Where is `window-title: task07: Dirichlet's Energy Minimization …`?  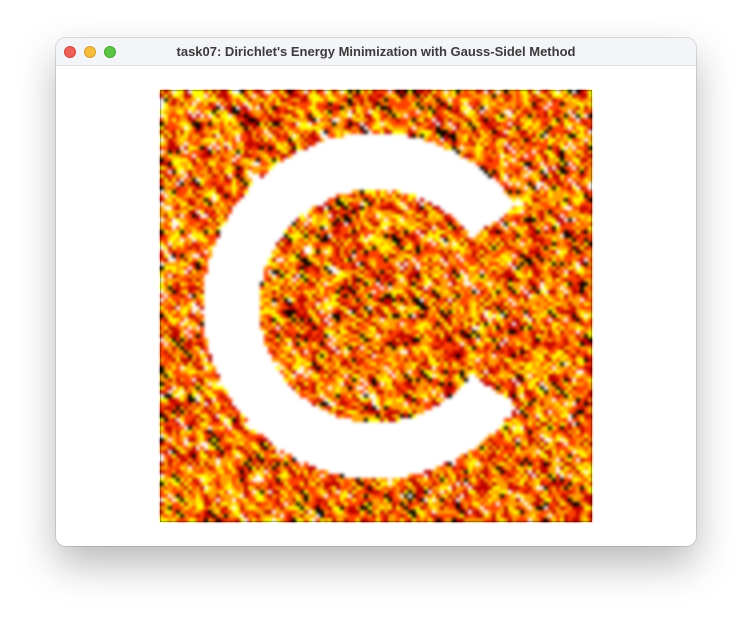 window-title: task07: Dirichlet's Energy Minimization … is located at coordinates (376, 51).